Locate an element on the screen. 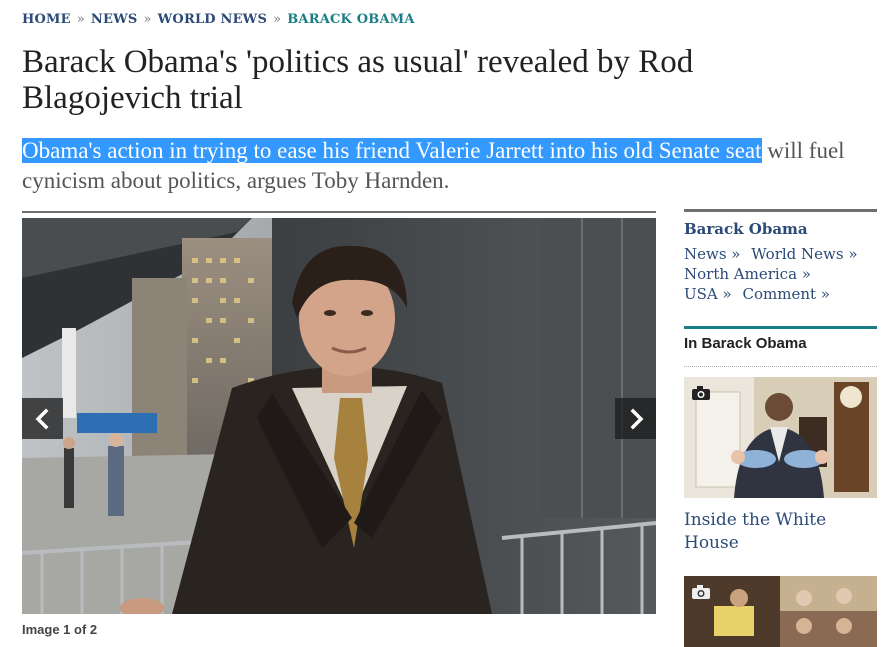  gallery-next-button is located at coordinates (635, 418).